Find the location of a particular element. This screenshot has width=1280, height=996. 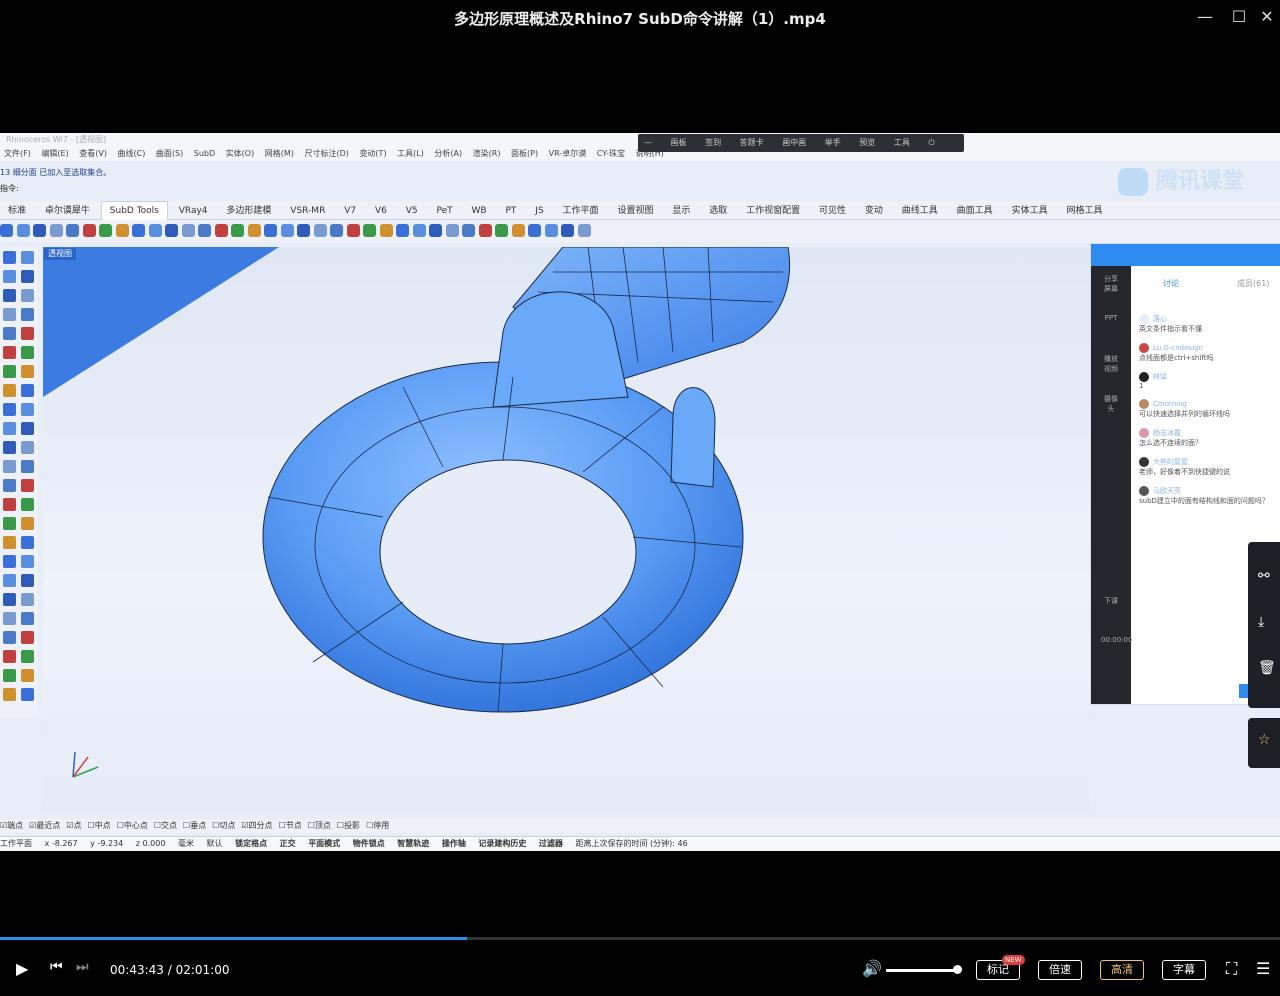

menu-item: 网格(M) is located at coordinates (279, 153).